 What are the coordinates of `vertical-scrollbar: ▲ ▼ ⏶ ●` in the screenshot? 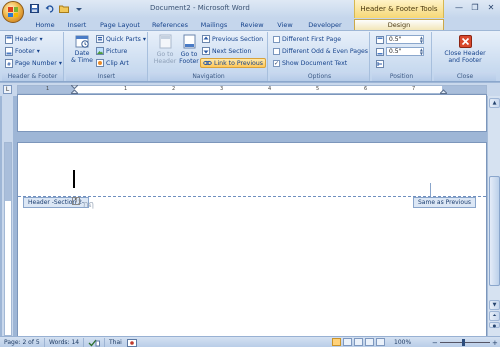 It's located at (493, 216).